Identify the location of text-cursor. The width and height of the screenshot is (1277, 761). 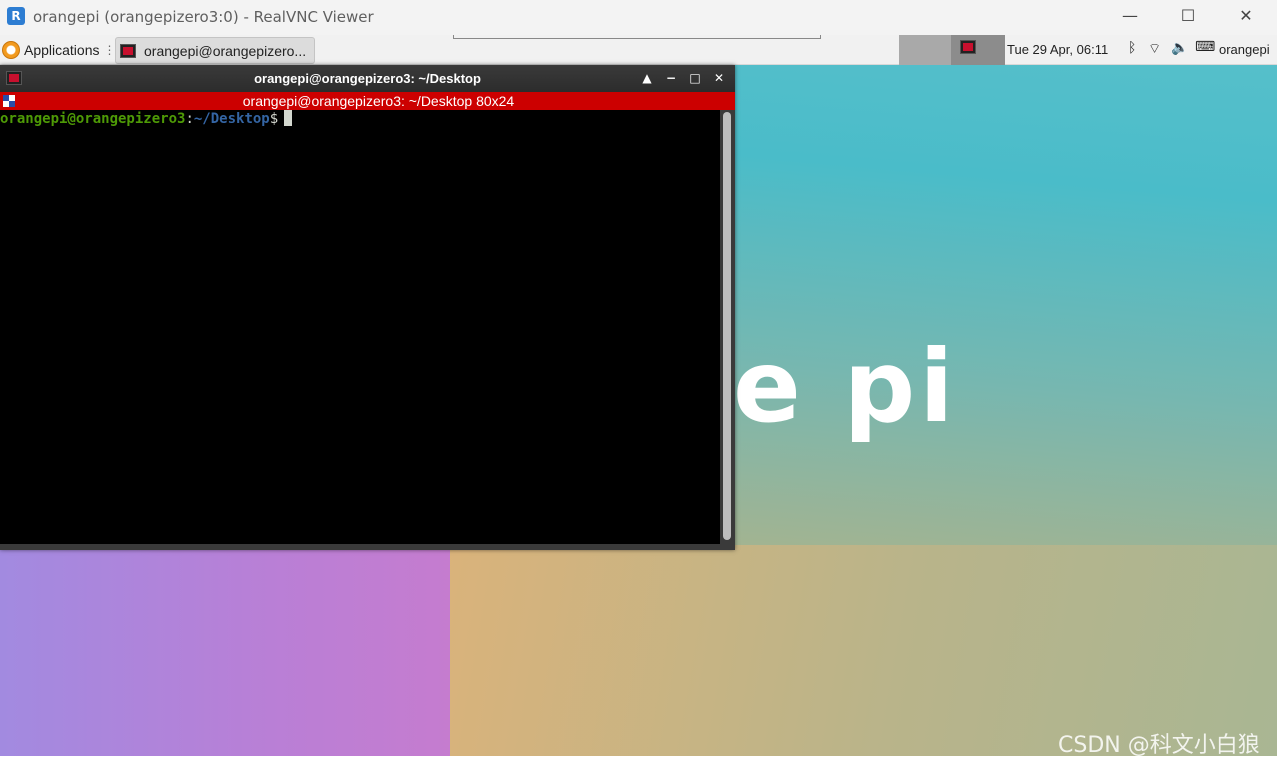
(288, 118).